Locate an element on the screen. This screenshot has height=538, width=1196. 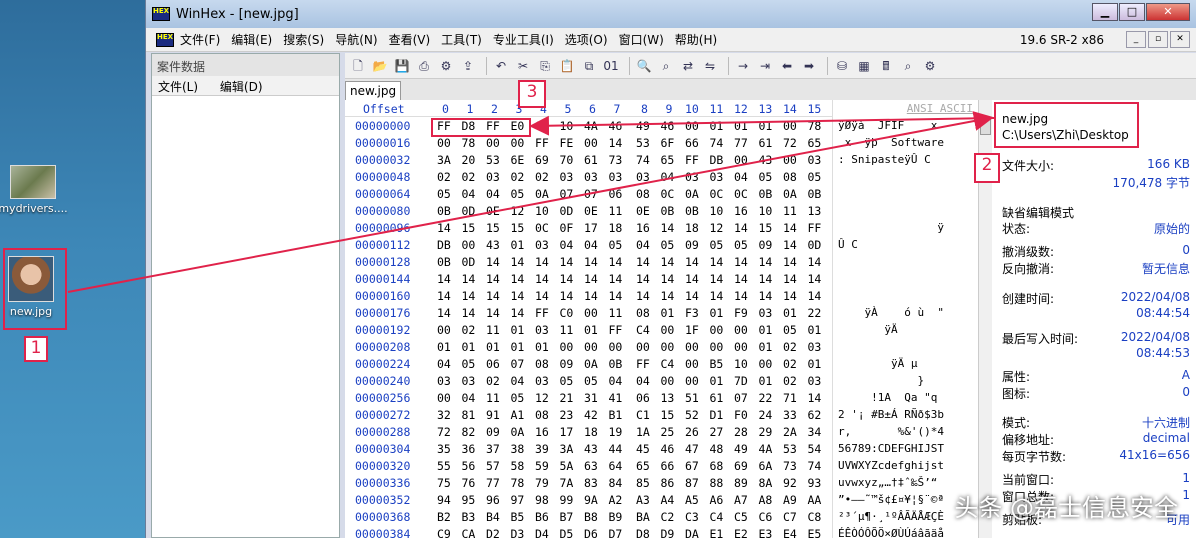
hex-byte: C6 is located at coordinates (766, 517).